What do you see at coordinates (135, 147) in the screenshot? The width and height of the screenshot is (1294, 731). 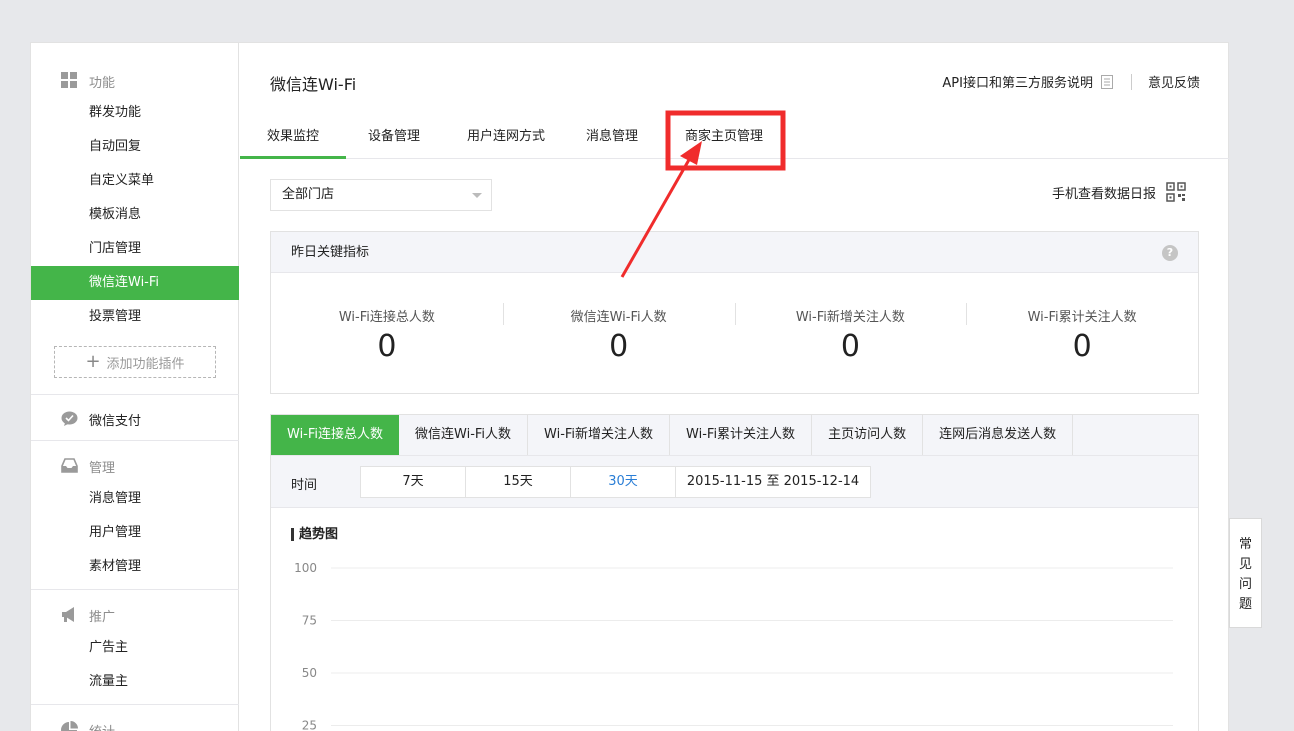 I see `sidebar-item-auto-reply: 自动回复` at bounding box center [135, 147].